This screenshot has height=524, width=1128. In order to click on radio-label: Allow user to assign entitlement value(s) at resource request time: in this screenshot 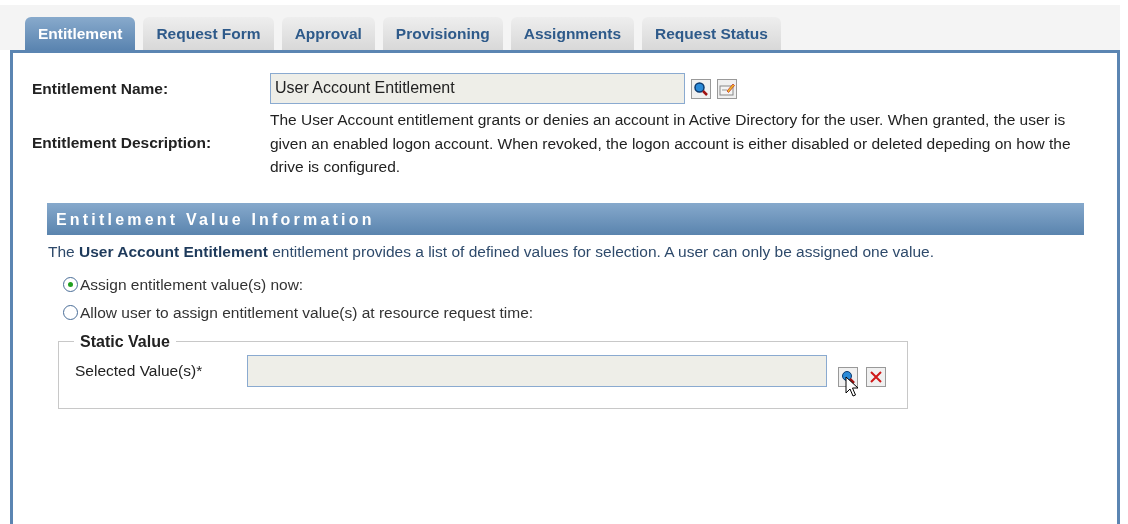, I will do `click(307, 312)`.